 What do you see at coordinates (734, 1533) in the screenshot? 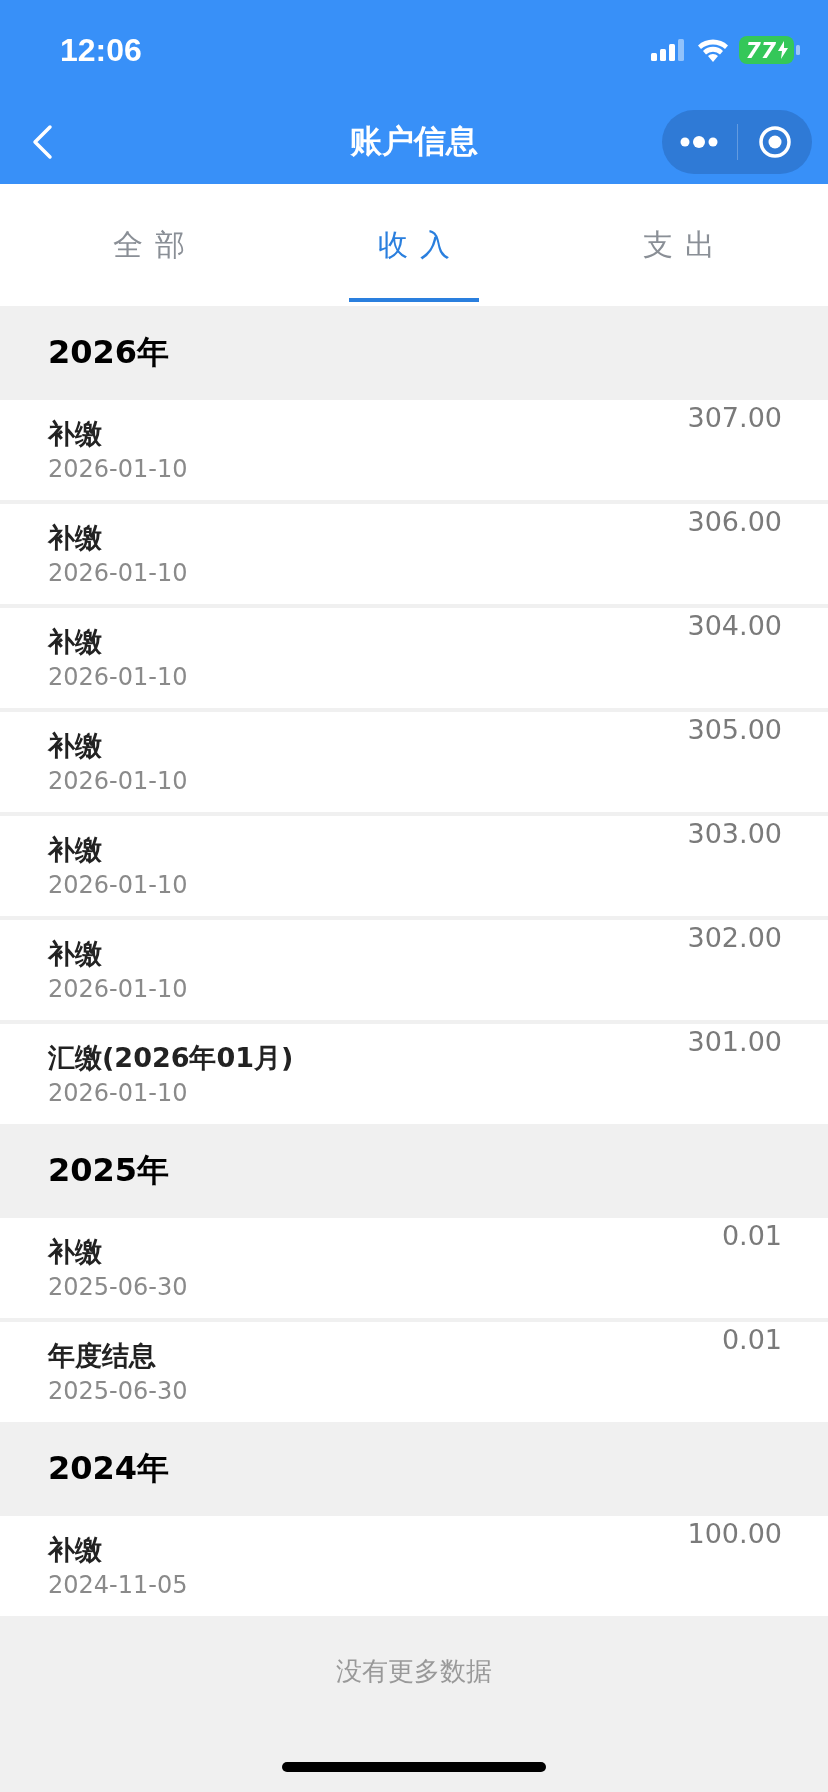
I see `record-amount: 100.00` at bounding box center [734, 1533].